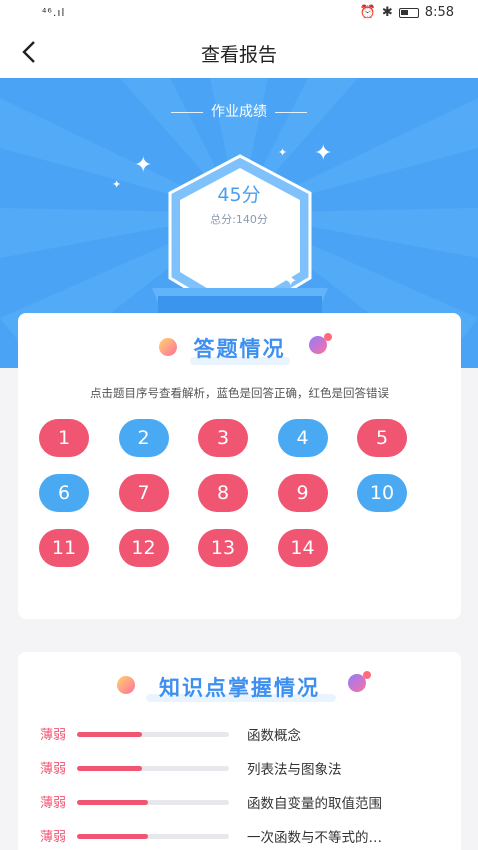 This screenshot has width=478, height=850. What do you see at coordinates (314, 804) in the screenshot?
I see `knowledge-point-name: 函数自变量的取值范围` at bounding box center [314, 804].